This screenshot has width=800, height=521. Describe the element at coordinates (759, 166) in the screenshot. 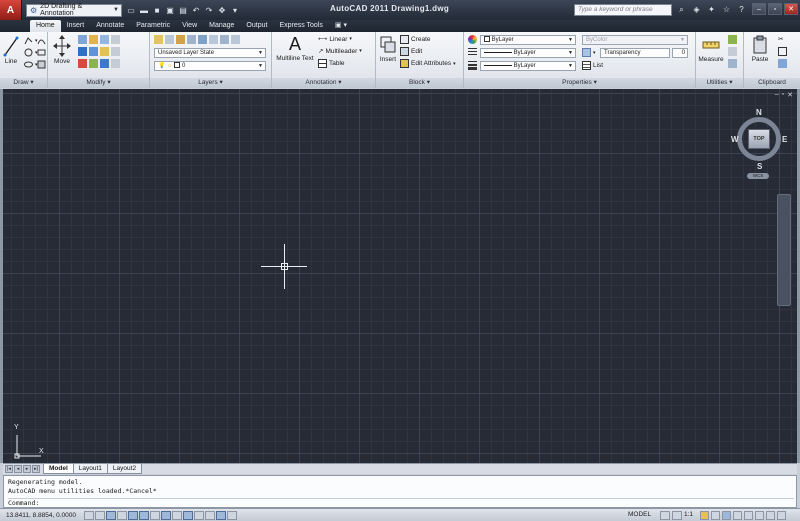

I see `compass-south: S` at that location.